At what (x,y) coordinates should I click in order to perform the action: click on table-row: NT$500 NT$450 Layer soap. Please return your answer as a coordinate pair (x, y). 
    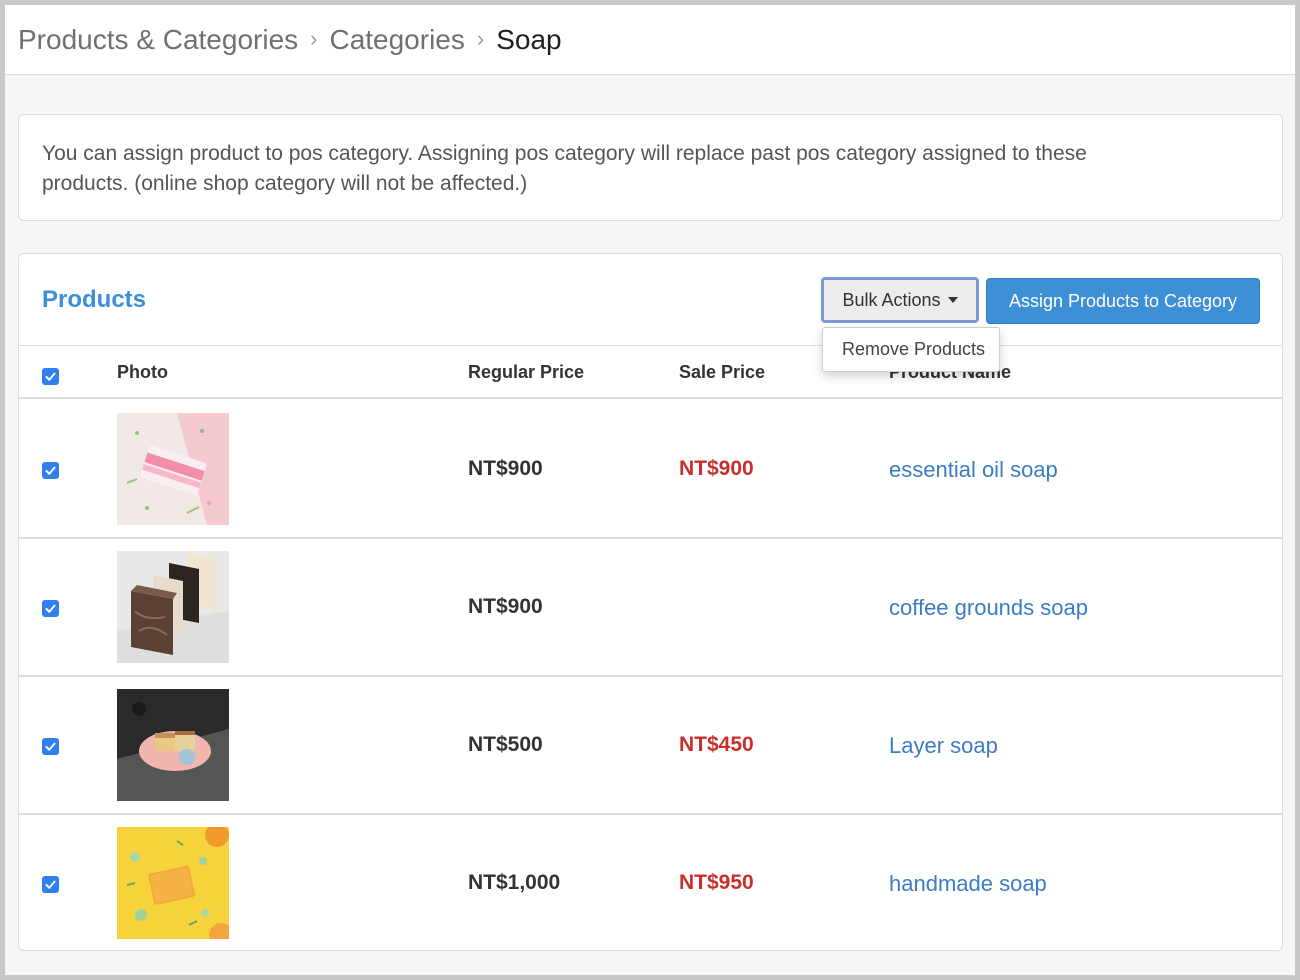
    Looking at the image, I should click on (650, 746).